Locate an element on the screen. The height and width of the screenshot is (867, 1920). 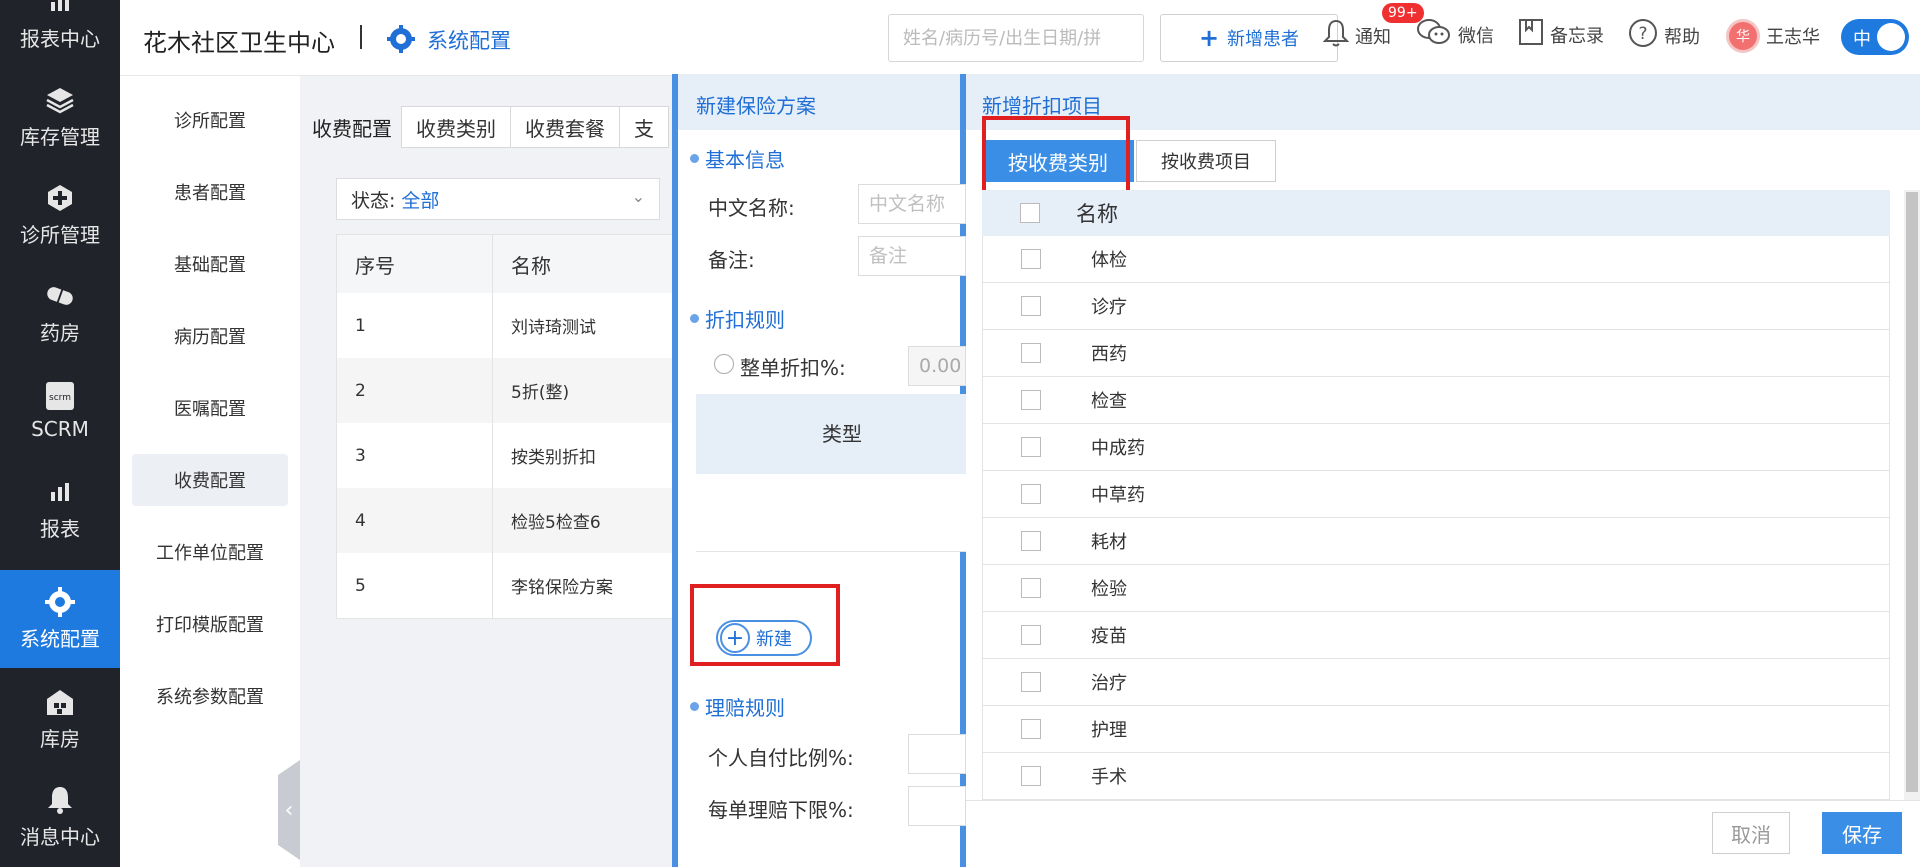
collapse-sidebar-handle: ‹ is located at coordinates (289, 810).